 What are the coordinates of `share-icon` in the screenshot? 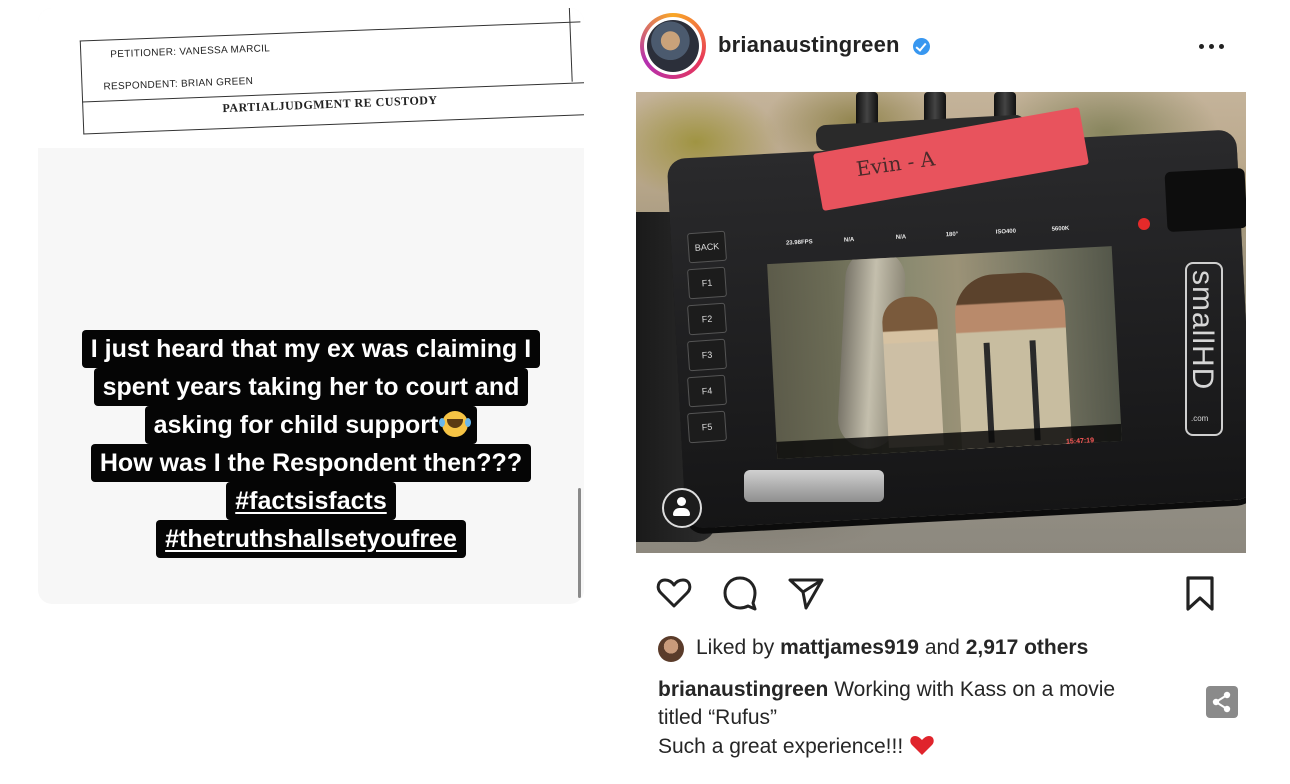 It's located at (1222, 702).